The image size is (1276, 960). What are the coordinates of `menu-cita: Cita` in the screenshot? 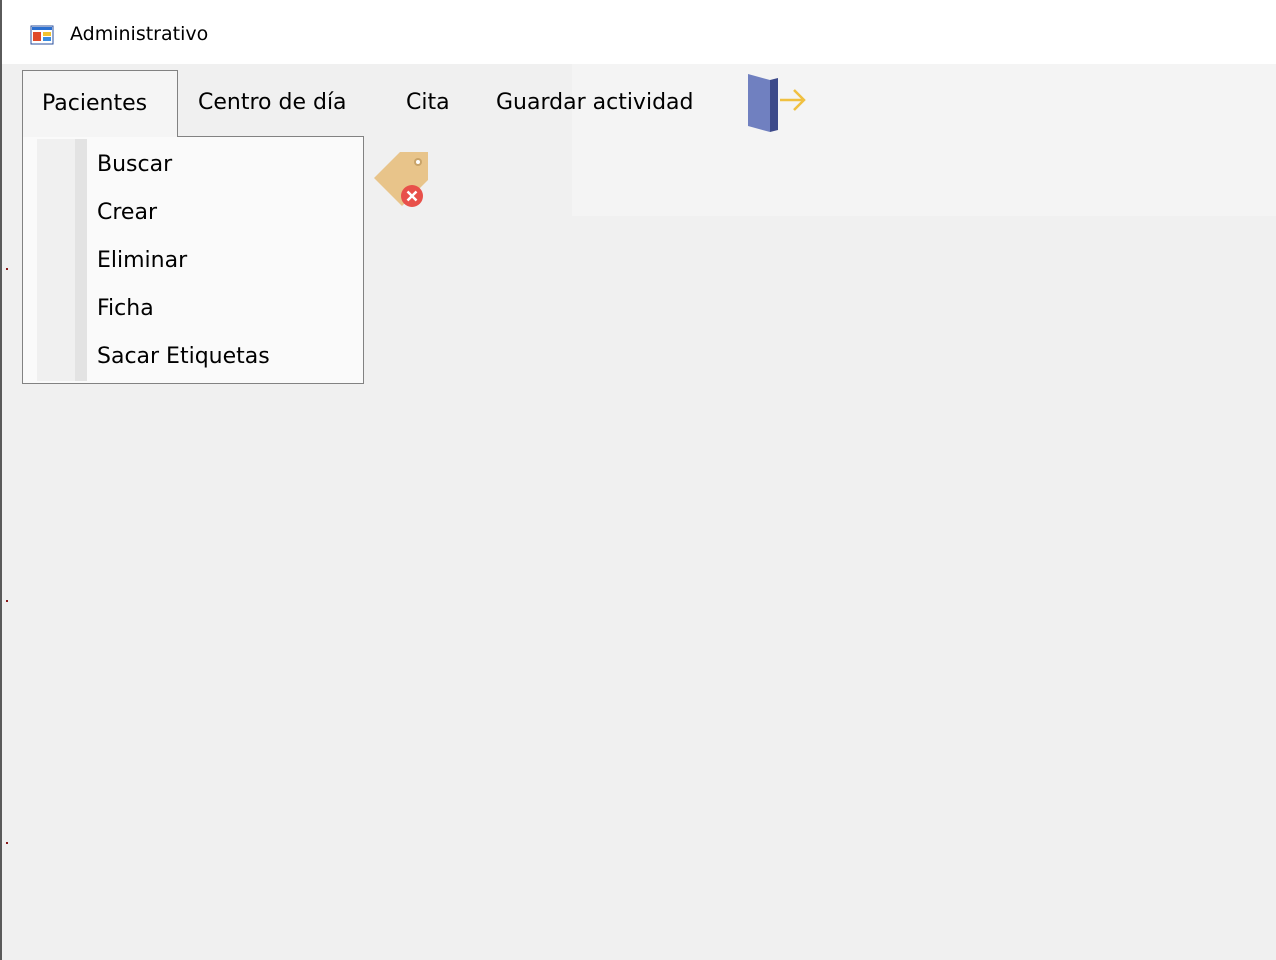 It's located at (428, 103).